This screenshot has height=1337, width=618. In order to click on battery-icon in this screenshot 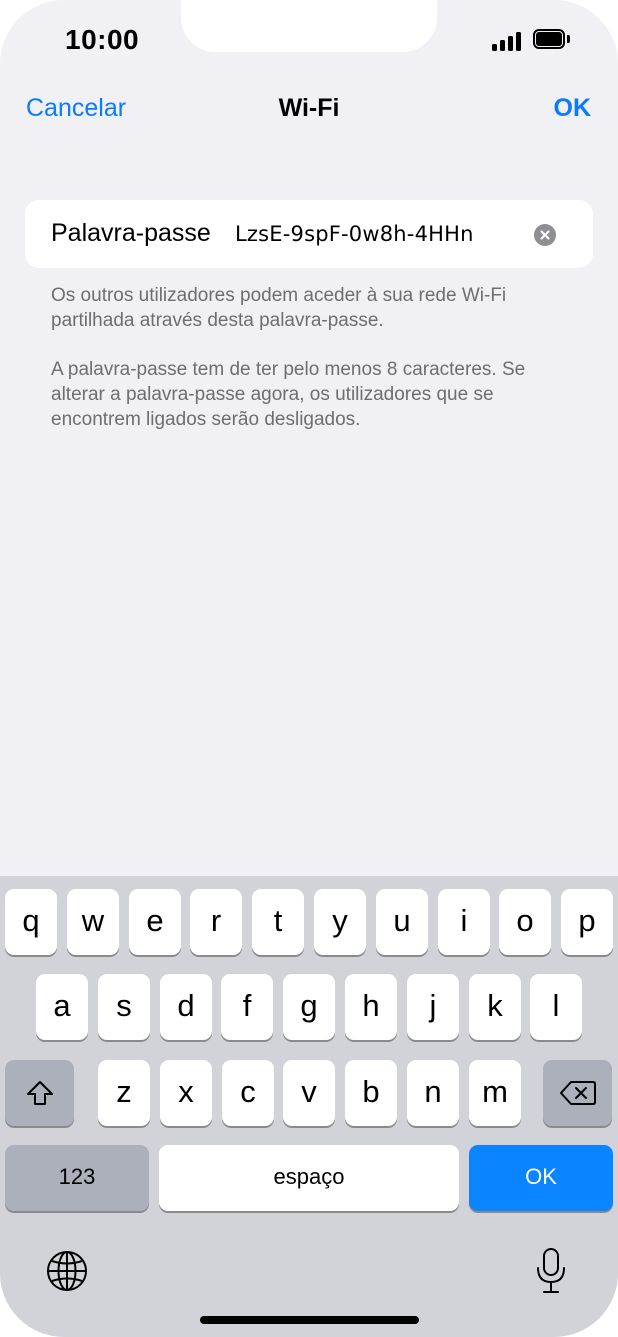, I will do `click(551, 39)`.